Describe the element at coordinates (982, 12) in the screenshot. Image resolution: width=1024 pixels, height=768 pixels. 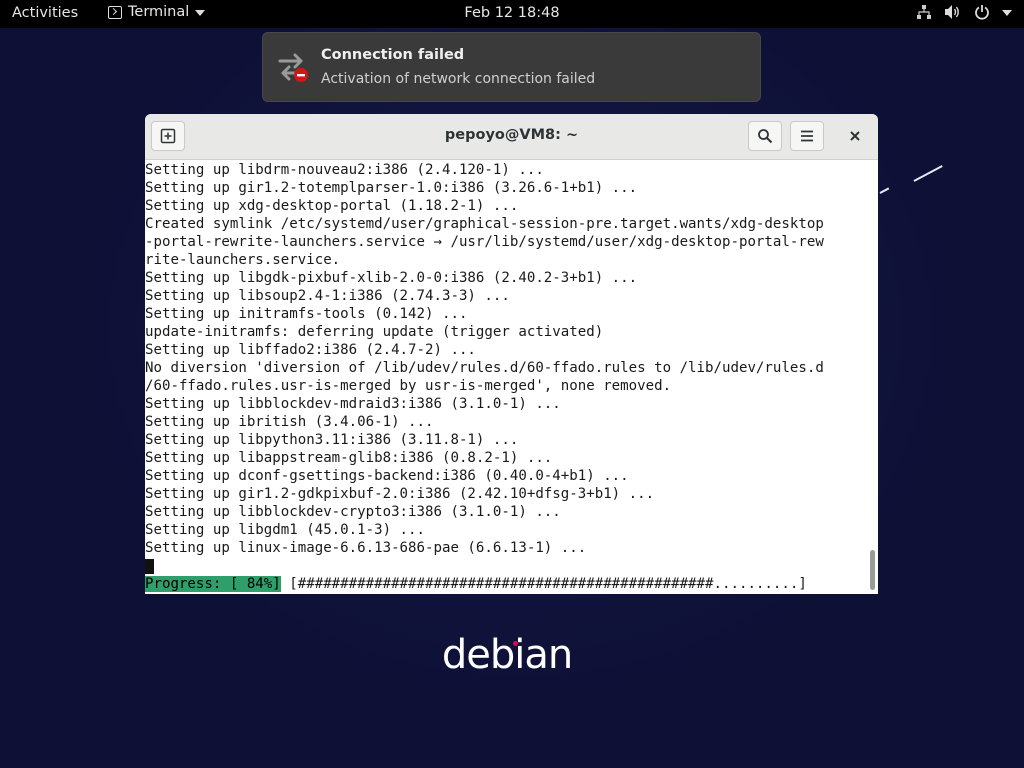
I see `power-icon` at that location.